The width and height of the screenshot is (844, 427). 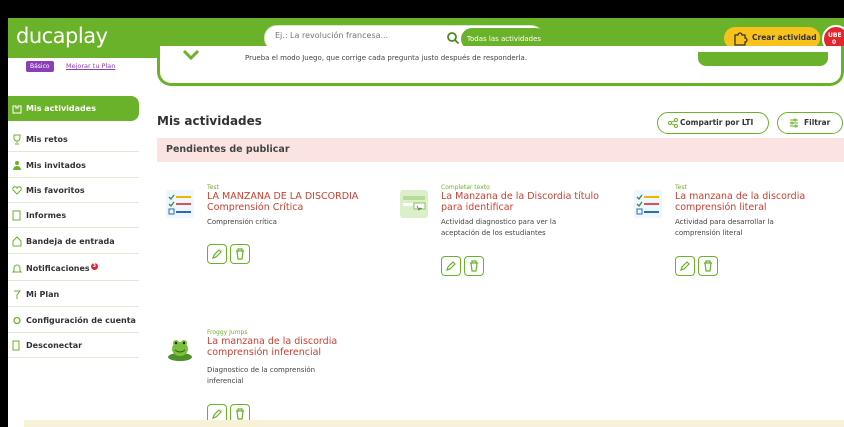 I want to click on upgrade-plan-link: Mejorar tu Plan, so click(x=90, y=66).